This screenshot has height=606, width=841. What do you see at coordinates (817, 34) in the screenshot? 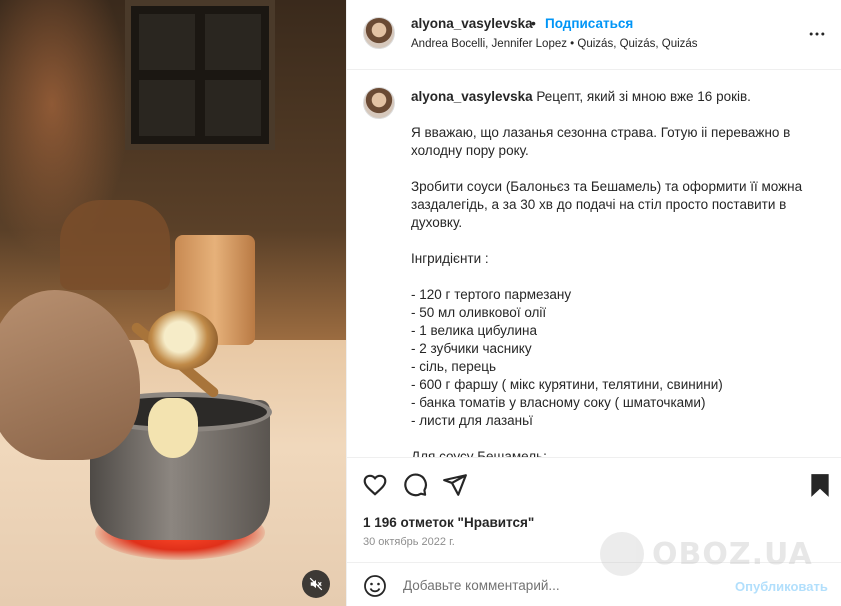
I see `more-options-icon` at bounding box center [817, 34].